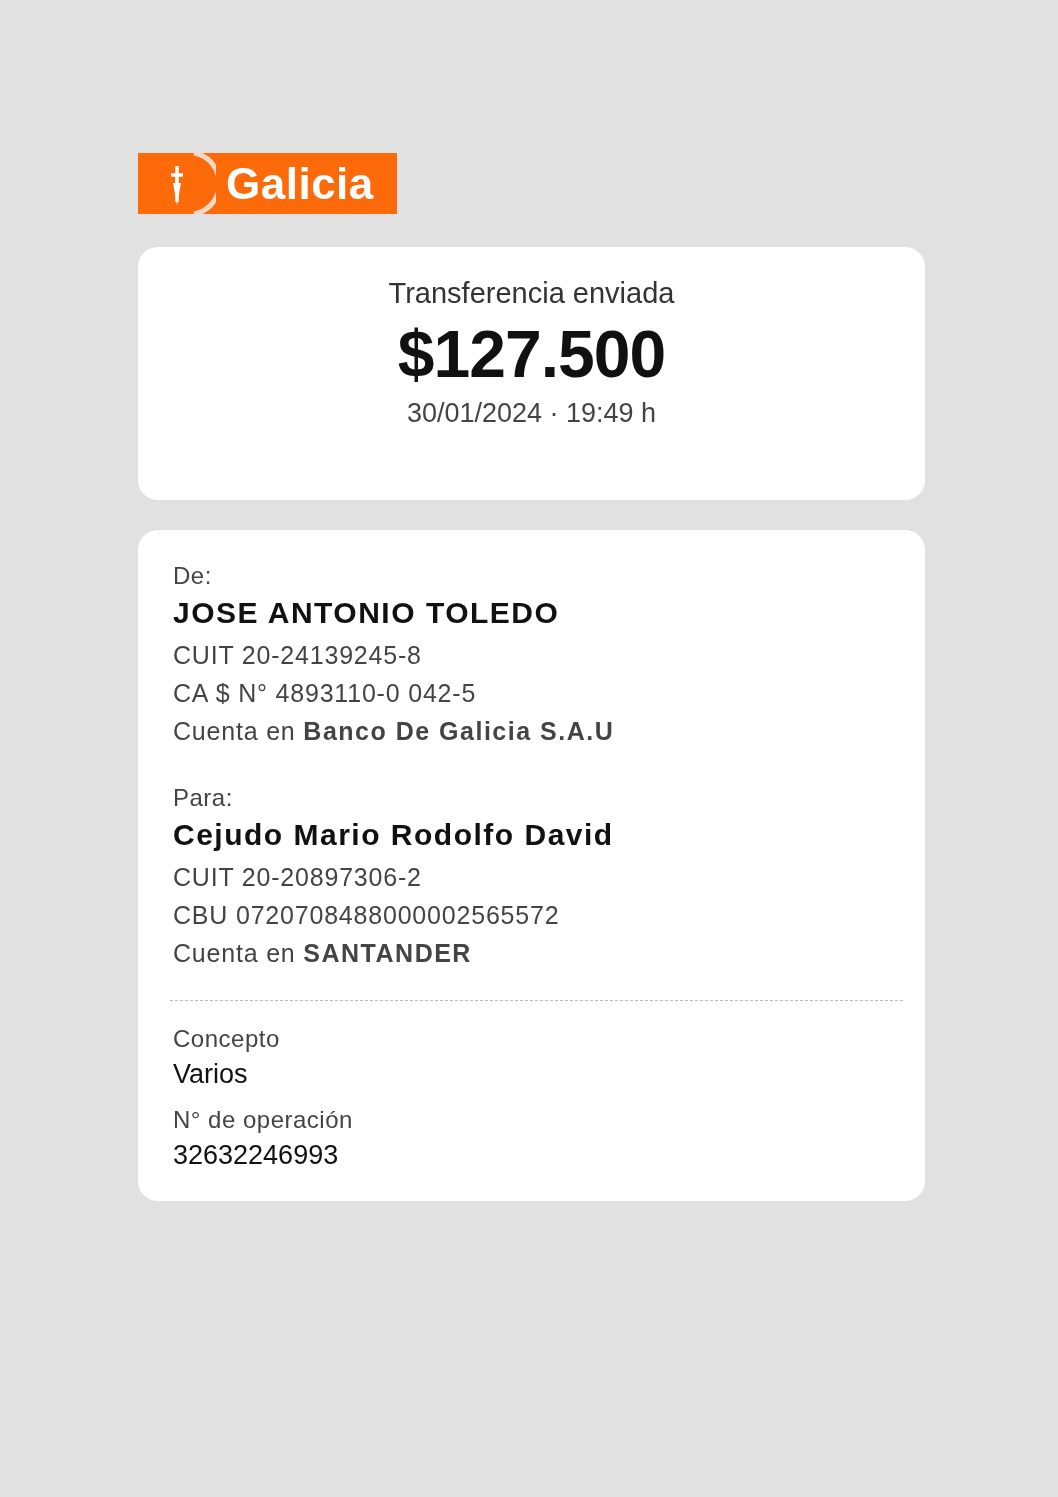 The image size is (1058, 1497). I want to click on detail-label: Concepto, so click(227, 1039).